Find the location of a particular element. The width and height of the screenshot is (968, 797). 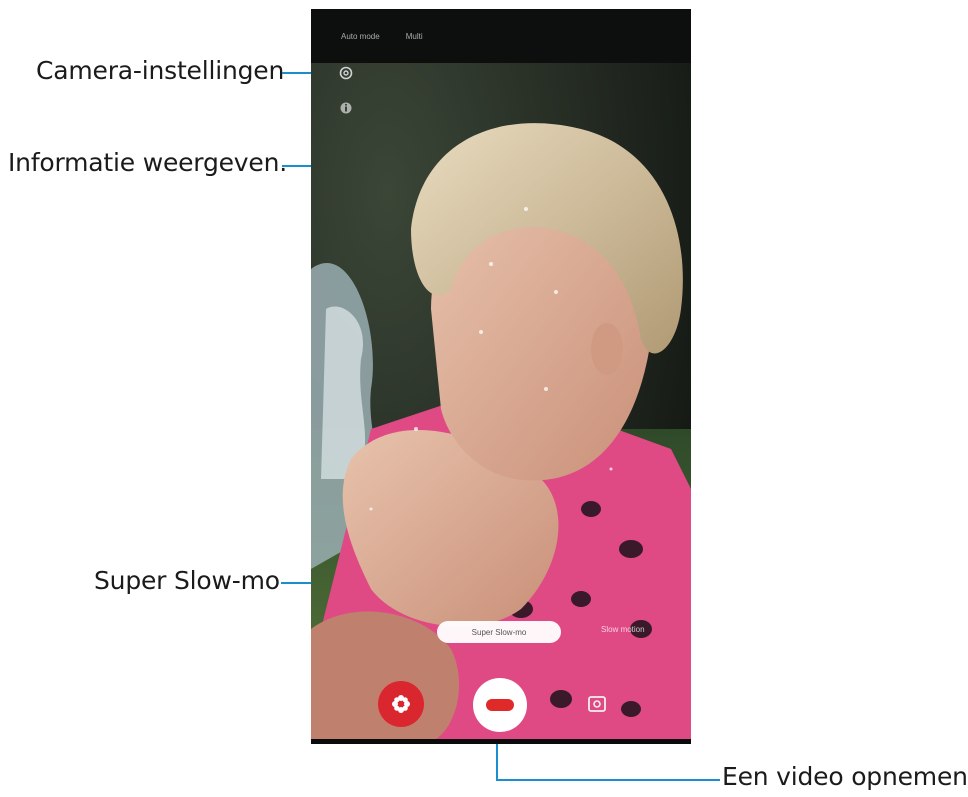

slow-motion-mode-option: Slow motion is located at coordinates (623, 629).